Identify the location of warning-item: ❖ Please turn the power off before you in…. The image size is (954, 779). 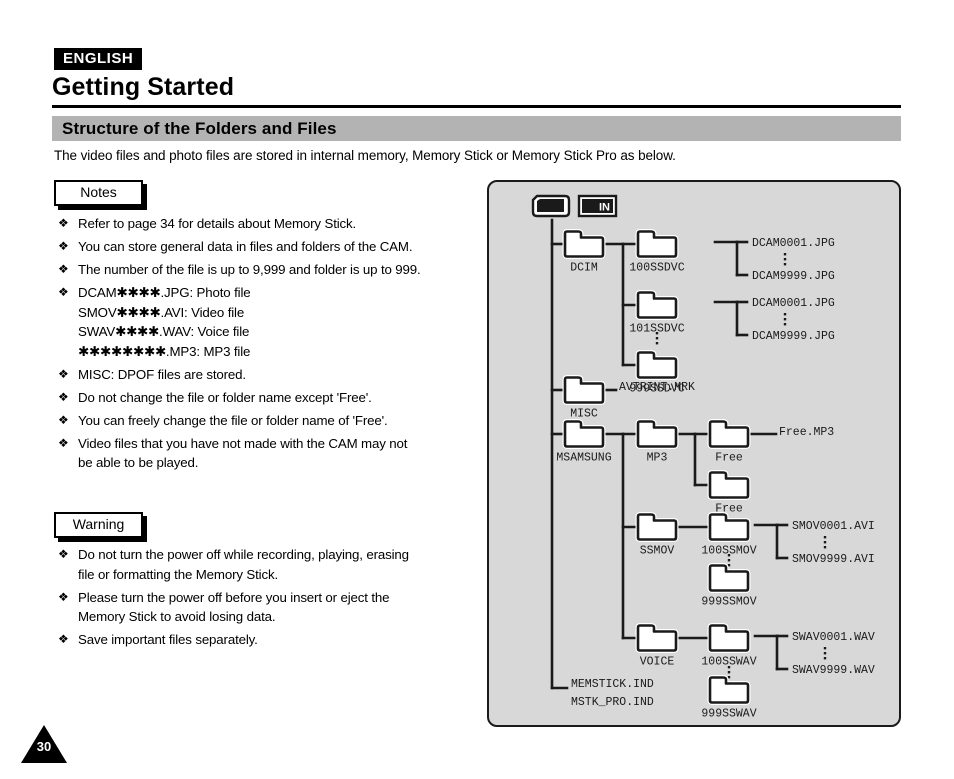
(264, 607).